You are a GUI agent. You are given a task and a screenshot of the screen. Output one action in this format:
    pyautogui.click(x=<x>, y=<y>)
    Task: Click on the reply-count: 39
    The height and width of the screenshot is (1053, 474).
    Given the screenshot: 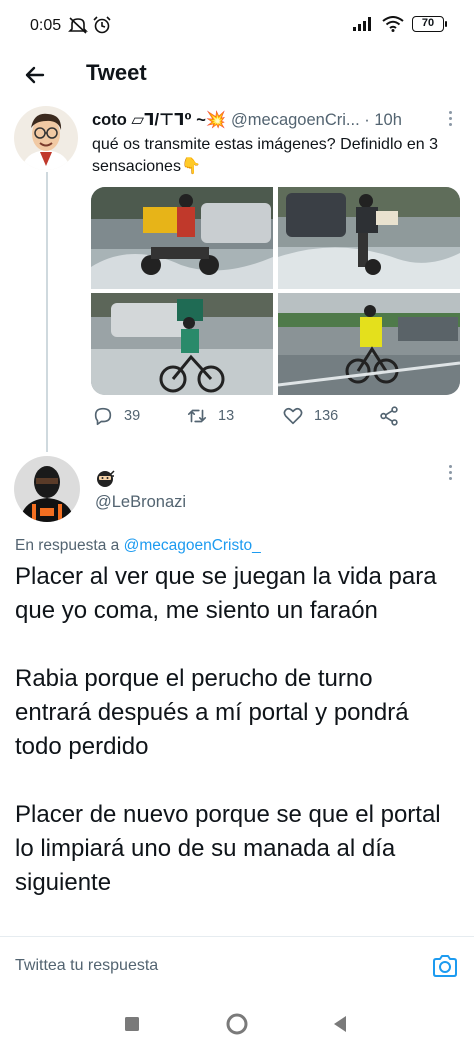 What is the action you would take?
    pyautogui.click(x=132, y=416)
    